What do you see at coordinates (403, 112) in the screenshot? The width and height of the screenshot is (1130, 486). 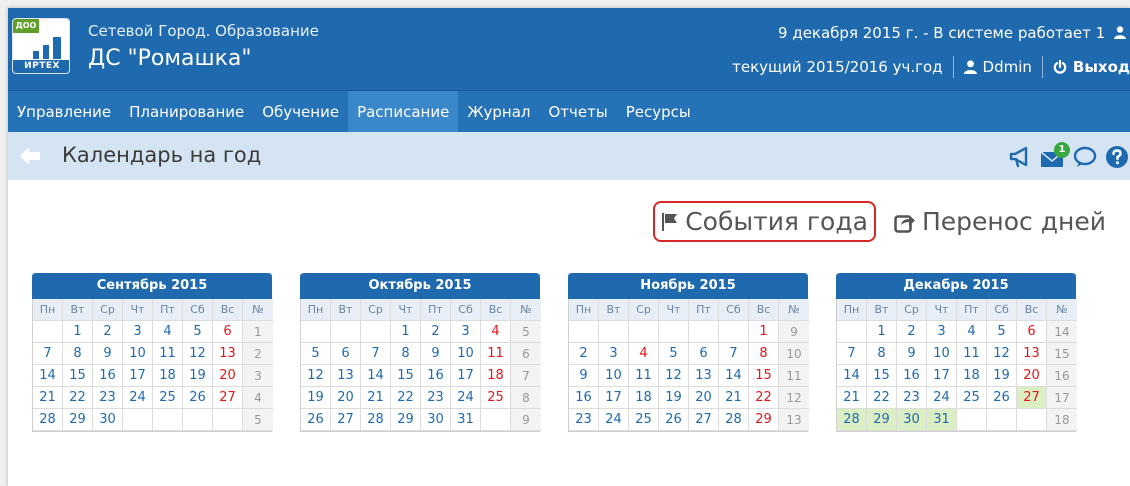 I see `nav-item-schedule: Расписание` at bounding box center [403, 112].